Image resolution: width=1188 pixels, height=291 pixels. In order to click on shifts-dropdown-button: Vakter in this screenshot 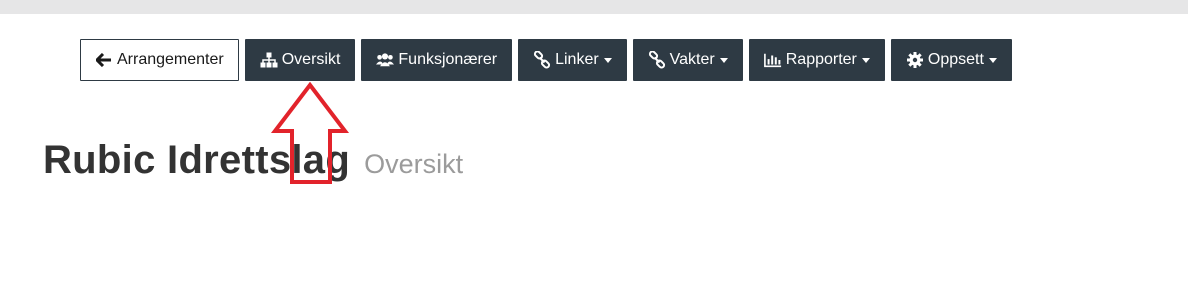, I will do `click(687, 60)`.